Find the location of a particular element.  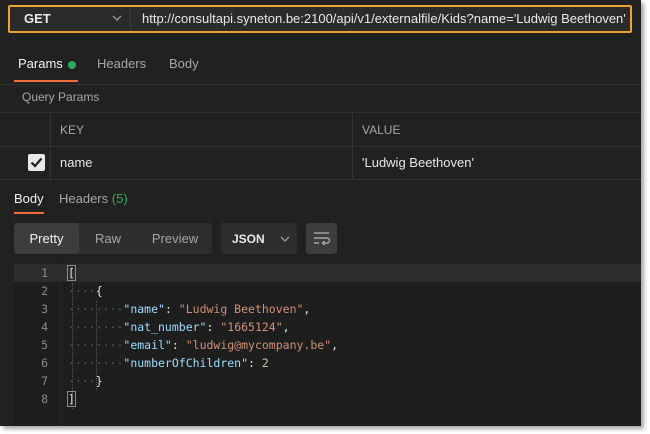

format-select: JSON is located at coordinates (259, 238).